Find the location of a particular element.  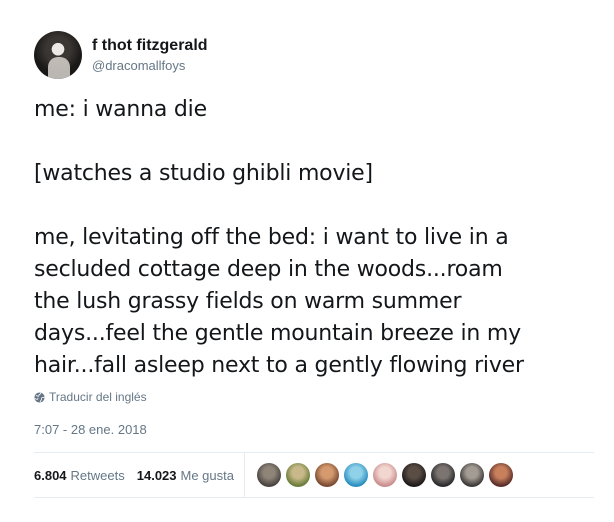

tweet-stats: 6.804 Retweets 14.023 Me gusta is located at coordinates (314, 475).